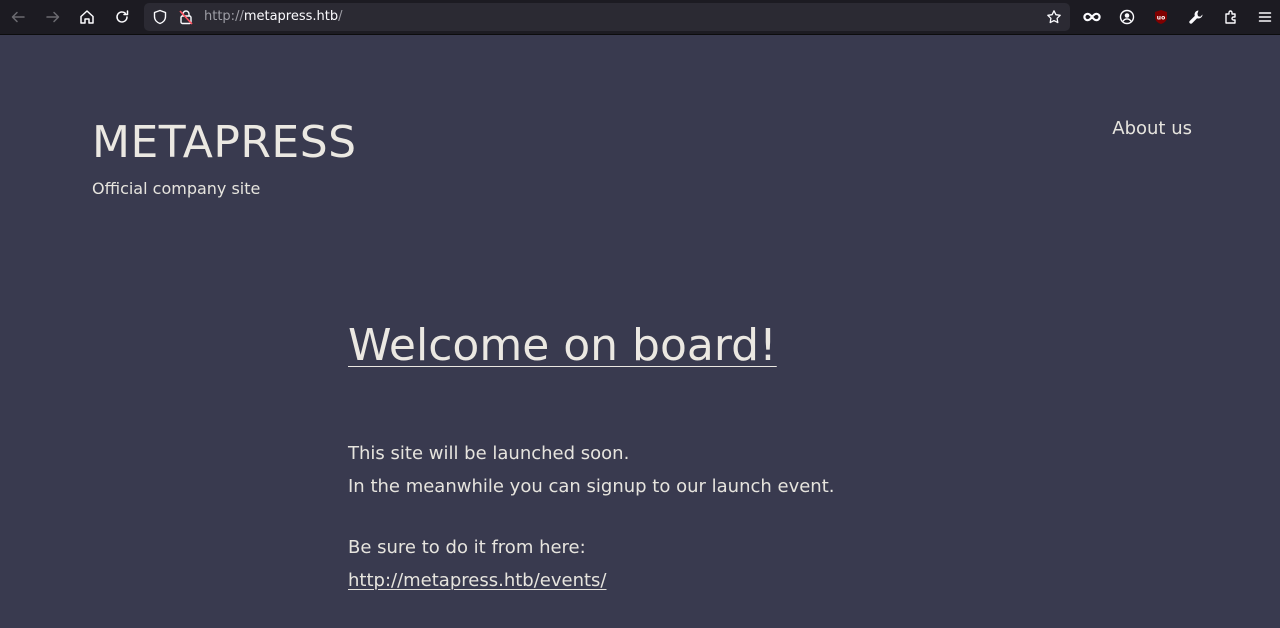 The height and width of the screenshot is (628, 1280). I want to click on star-icon, so click(1054, 17).